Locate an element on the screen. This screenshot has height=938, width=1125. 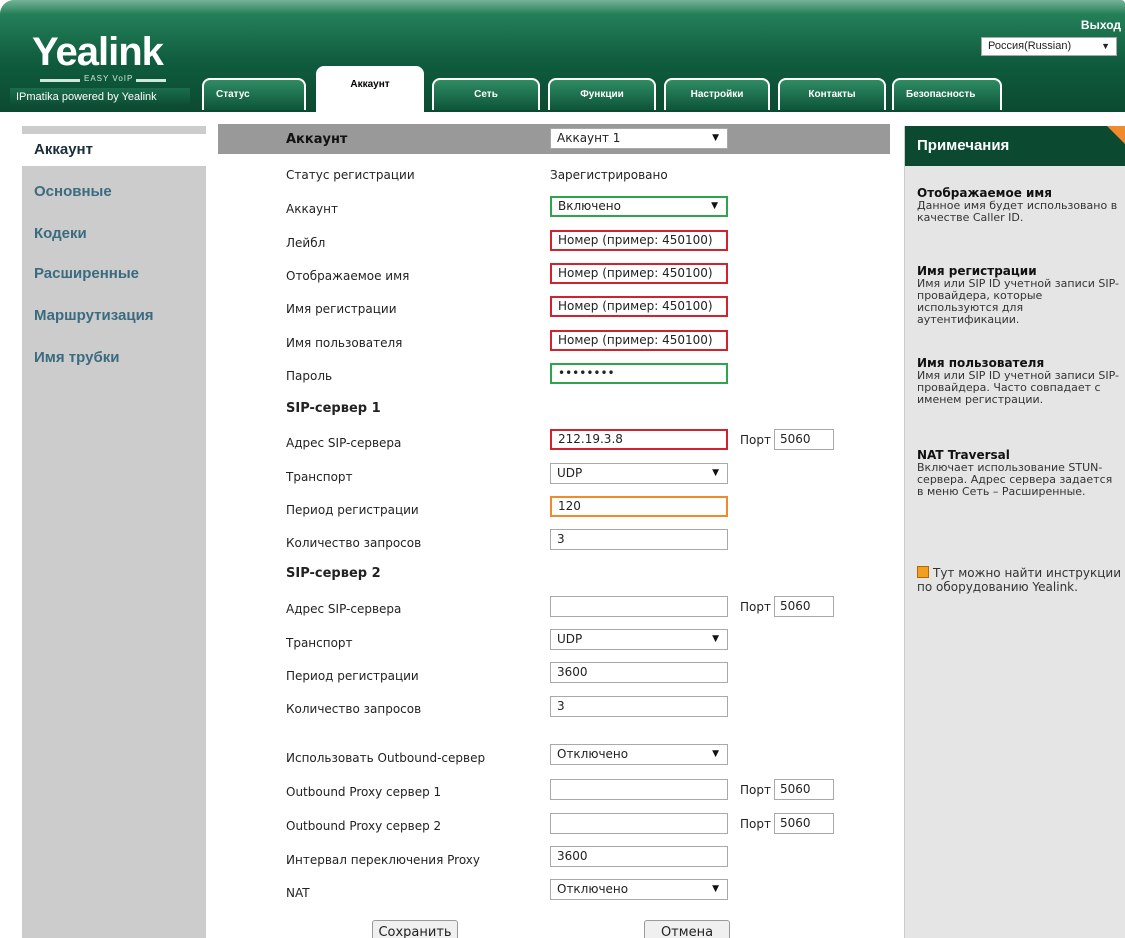
logo-subtitle: IPmatika powered by Yealink is located at coordinates (100, 97).